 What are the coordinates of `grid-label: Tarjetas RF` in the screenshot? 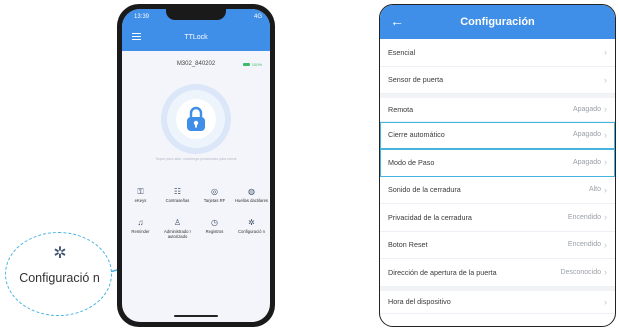 It's located at (214, 200).